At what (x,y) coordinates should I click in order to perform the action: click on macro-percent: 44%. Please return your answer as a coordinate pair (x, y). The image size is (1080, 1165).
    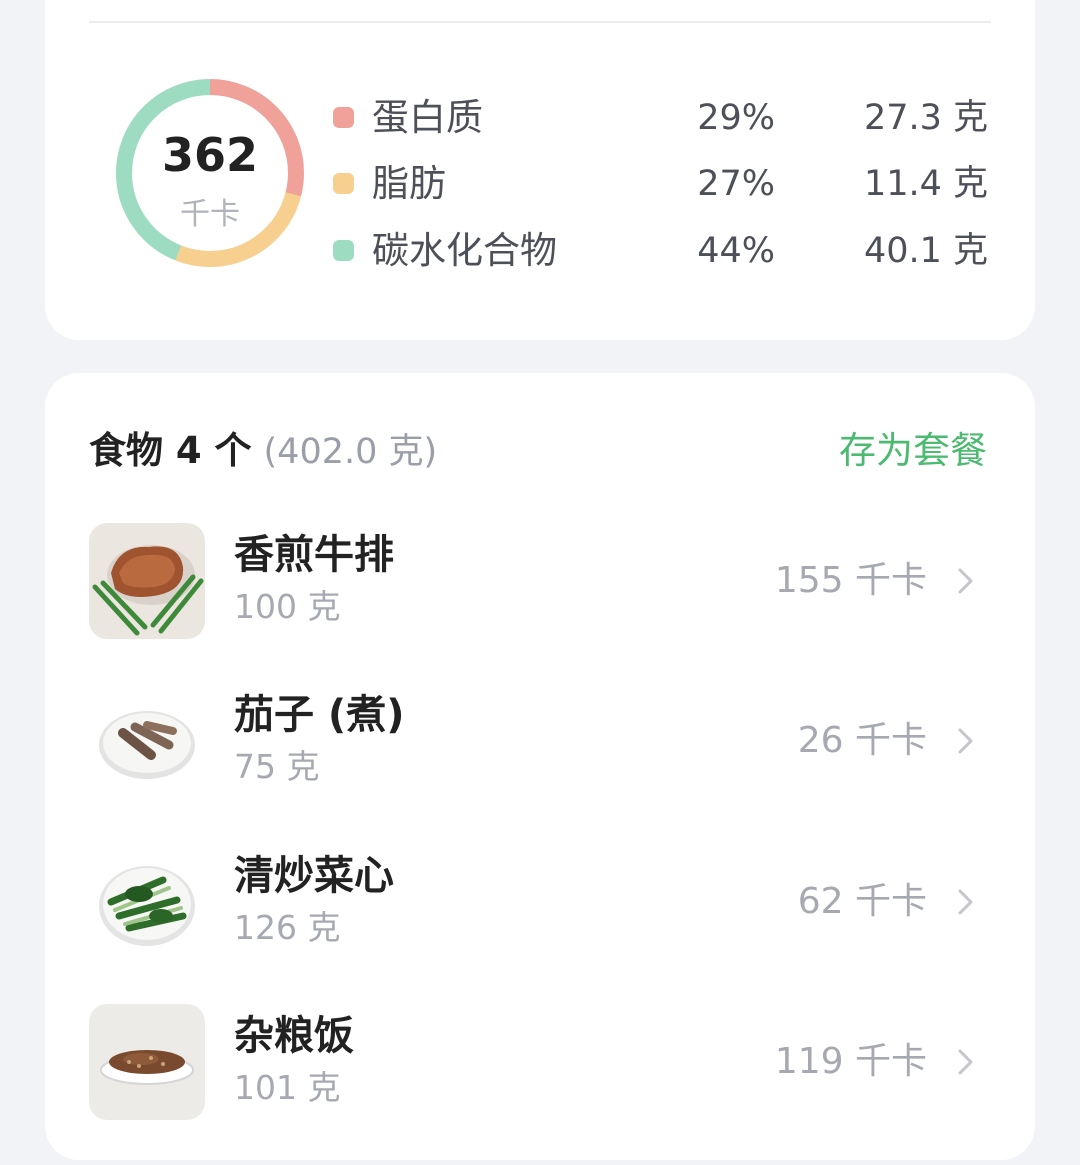
    Looking at the image, I should click on (736, 251).